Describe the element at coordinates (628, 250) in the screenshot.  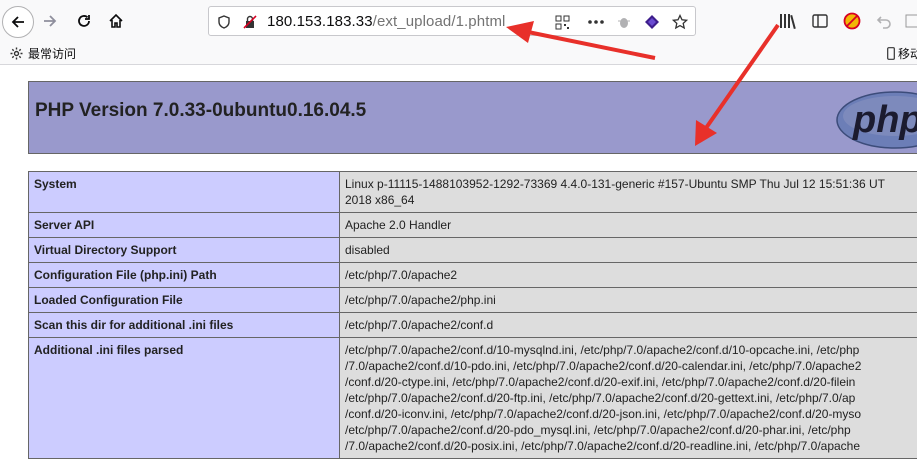
I see `info-row-value: disabled` at that location.